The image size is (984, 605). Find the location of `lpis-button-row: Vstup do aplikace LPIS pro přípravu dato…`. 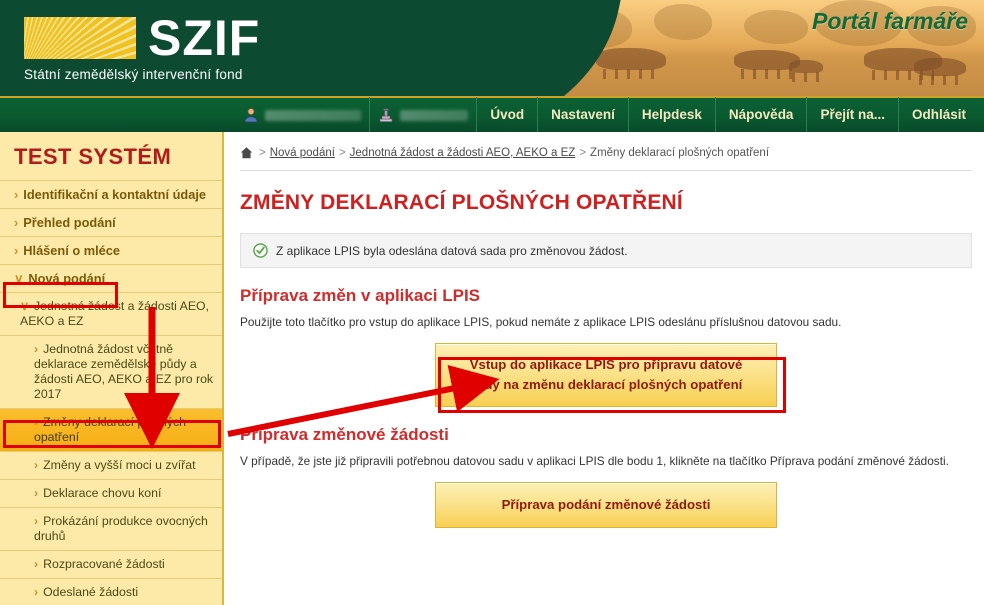

lpis-button-row: Vstup do aplikace LPIS pro přípravu dato… is located at coordinates (606, 375).